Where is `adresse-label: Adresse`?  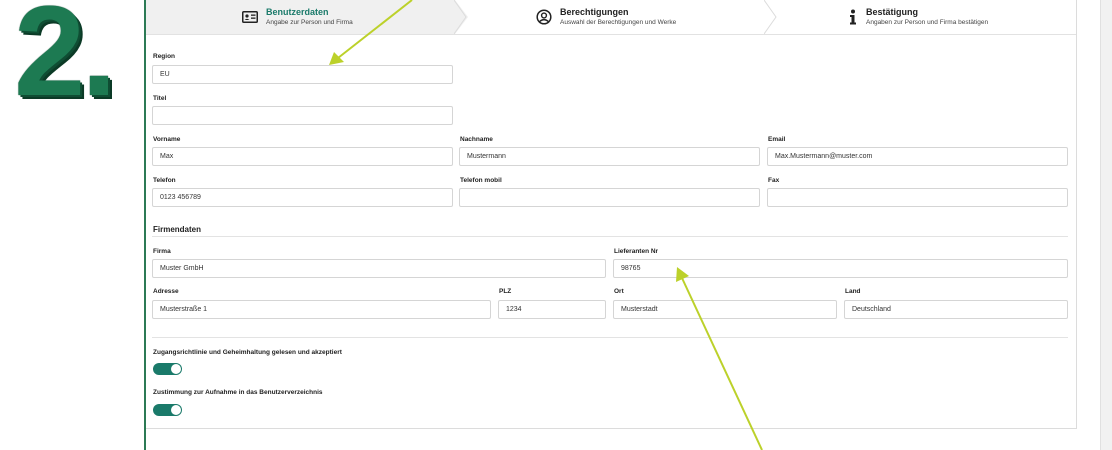 adresse-label: Adresse is located at coordinates (166, 291).